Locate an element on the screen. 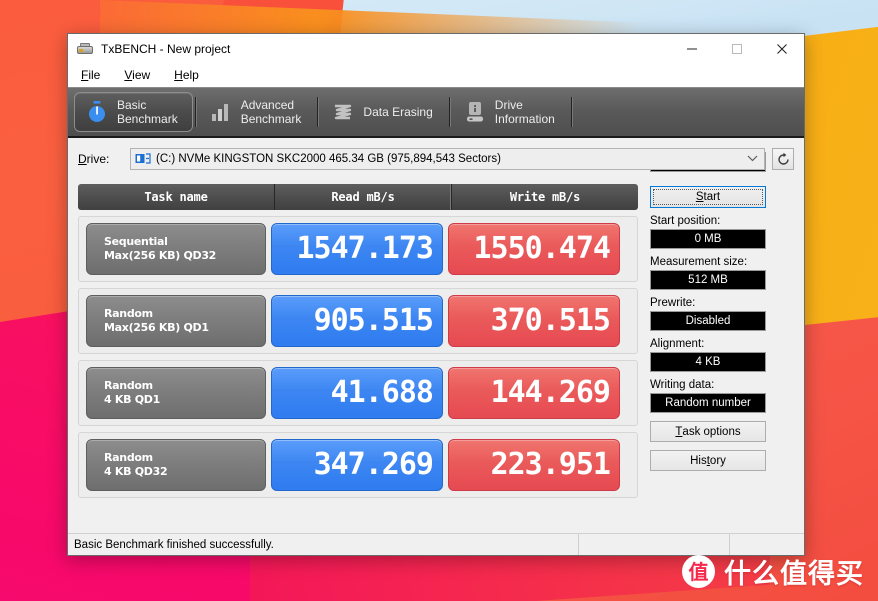  task-line-2: Max(256 KB) QD32 is located at coordinates (160, 255).